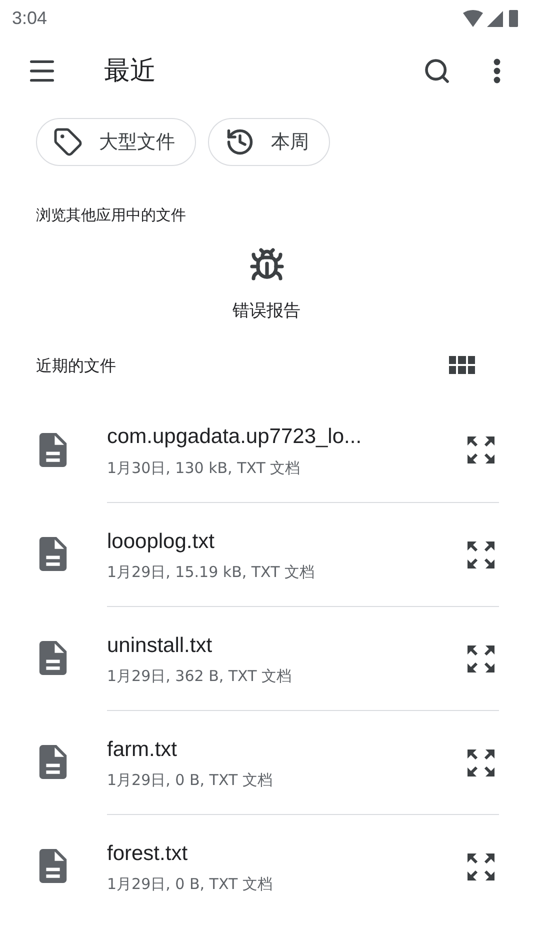 This screenshot has width=533, height=948. Describe the element at coordinates (160, 645) in the screenshot. I see `file-name: uninstall.txt` at that location.